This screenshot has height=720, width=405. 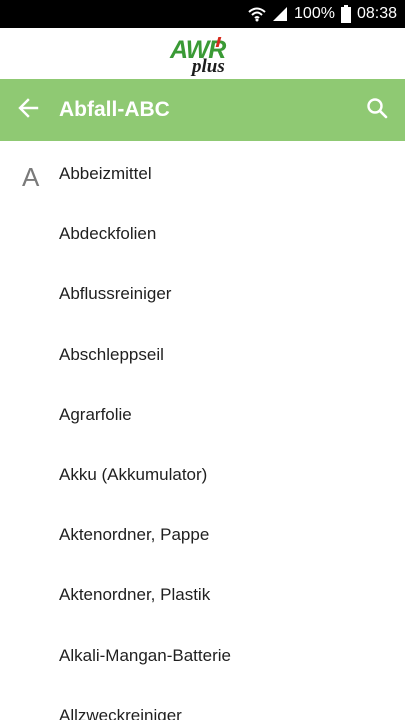 I want to click on logo-subtext: plus, so click(x=208, y=66).